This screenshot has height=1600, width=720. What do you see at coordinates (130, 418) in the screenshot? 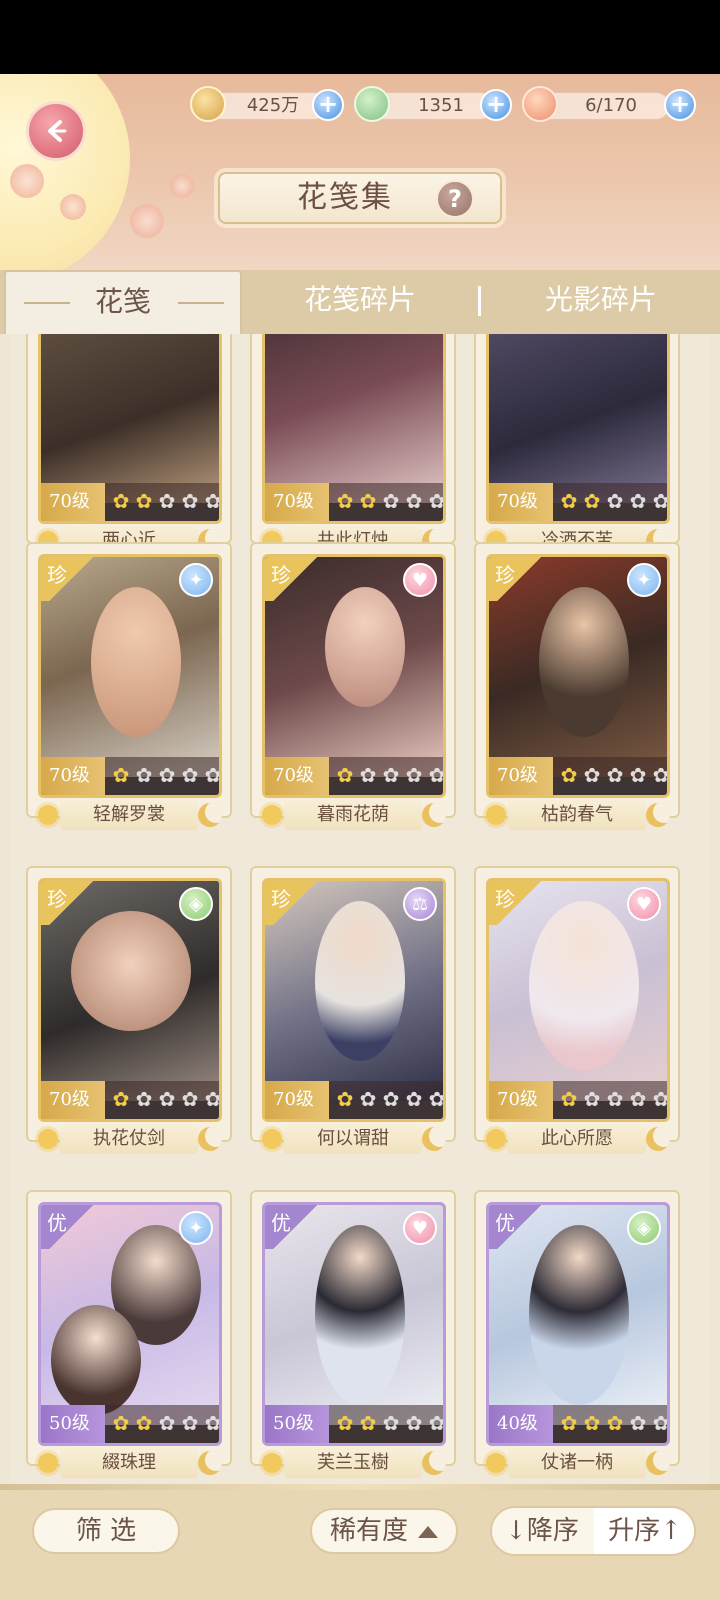
I see `card-art` at bounding box center [130, 418].